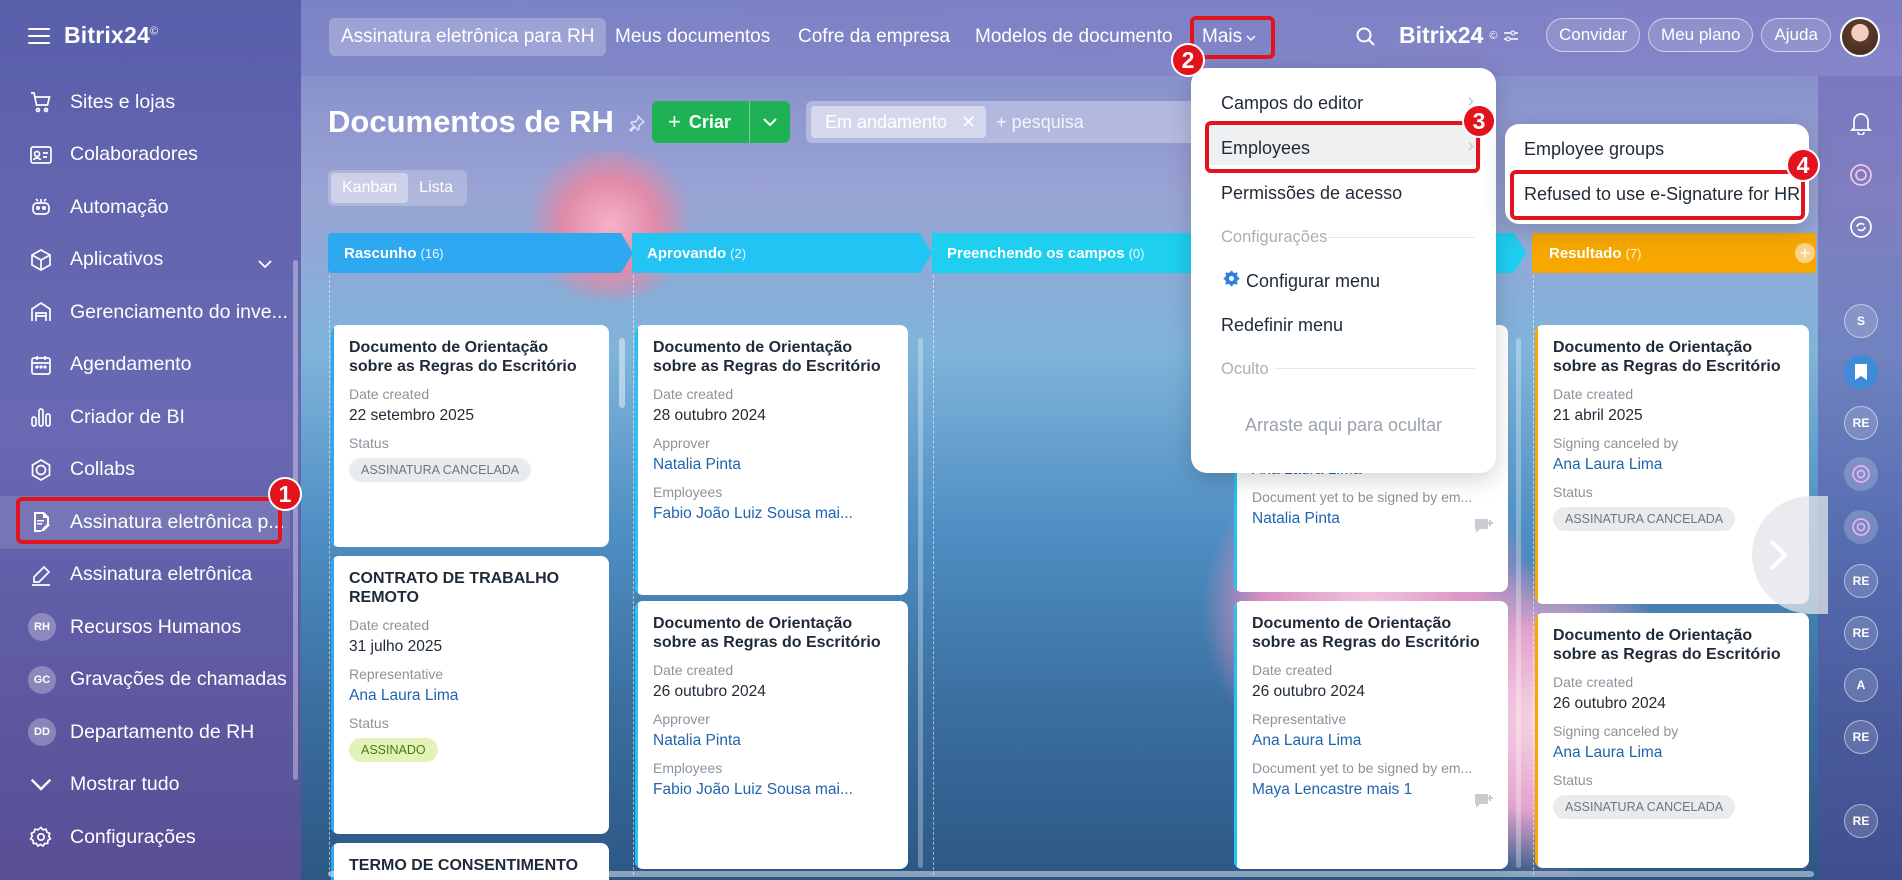  I want to click on close-icon: ✕, so click(968, 122).